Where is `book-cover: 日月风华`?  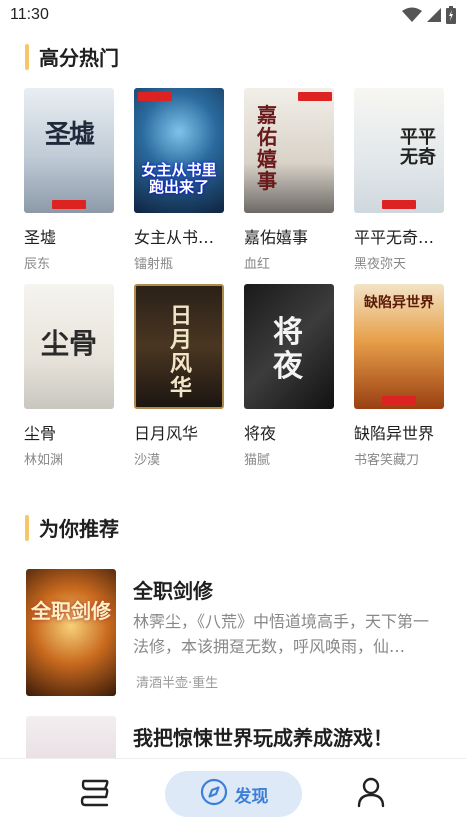 book-cover: 日月风华 is located at coordinates (179, 346).